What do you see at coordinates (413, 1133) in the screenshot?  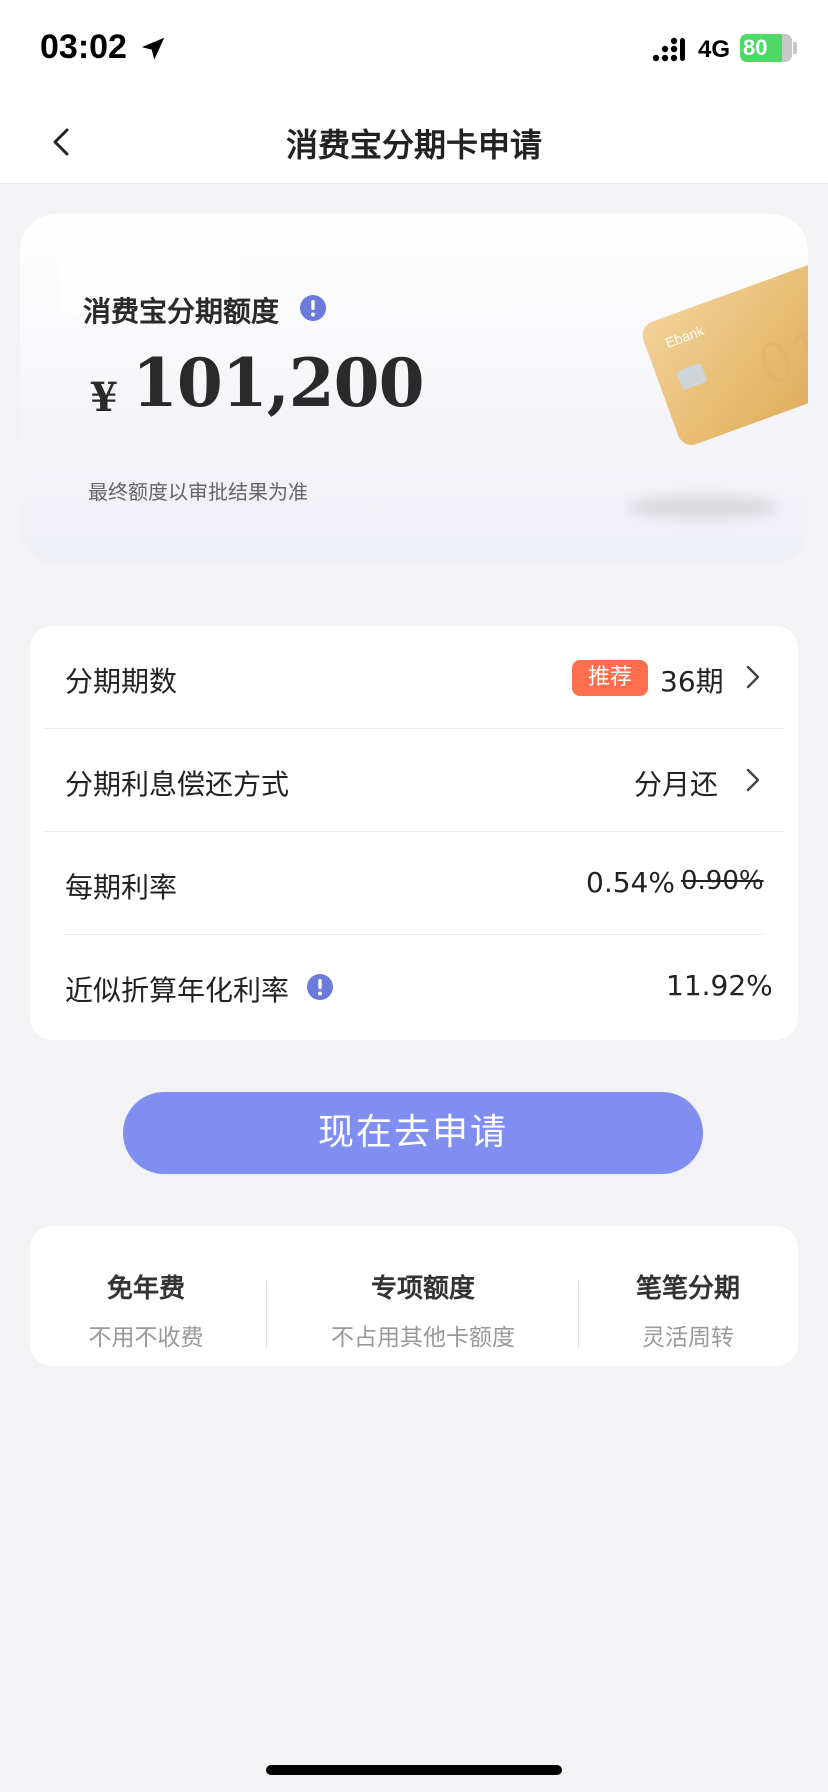 I see `apply-button: 现在去申请` at bounding box center [413, 1133].